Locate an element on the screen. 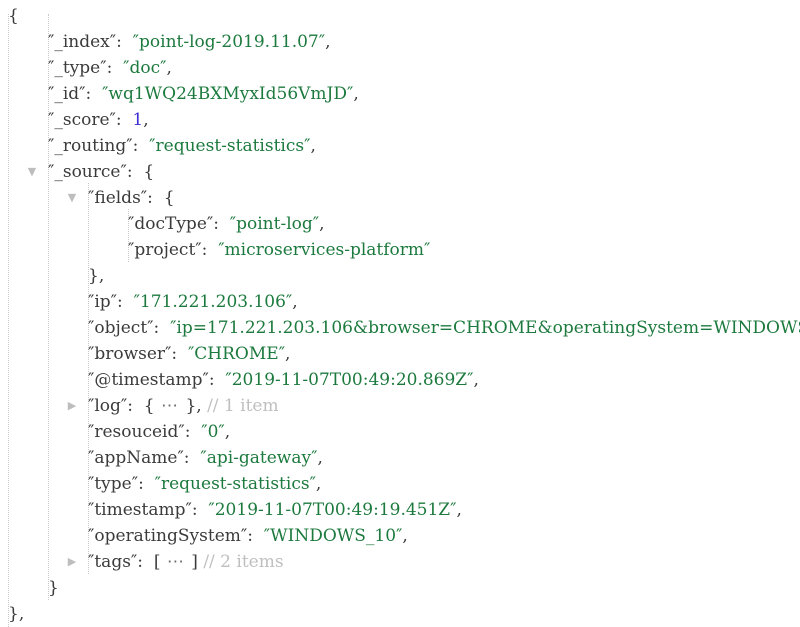 This screenshot has width=800, height=627. json-line-content: ″appName″: ″api-gateway″, is located at coordinates (205, 458).